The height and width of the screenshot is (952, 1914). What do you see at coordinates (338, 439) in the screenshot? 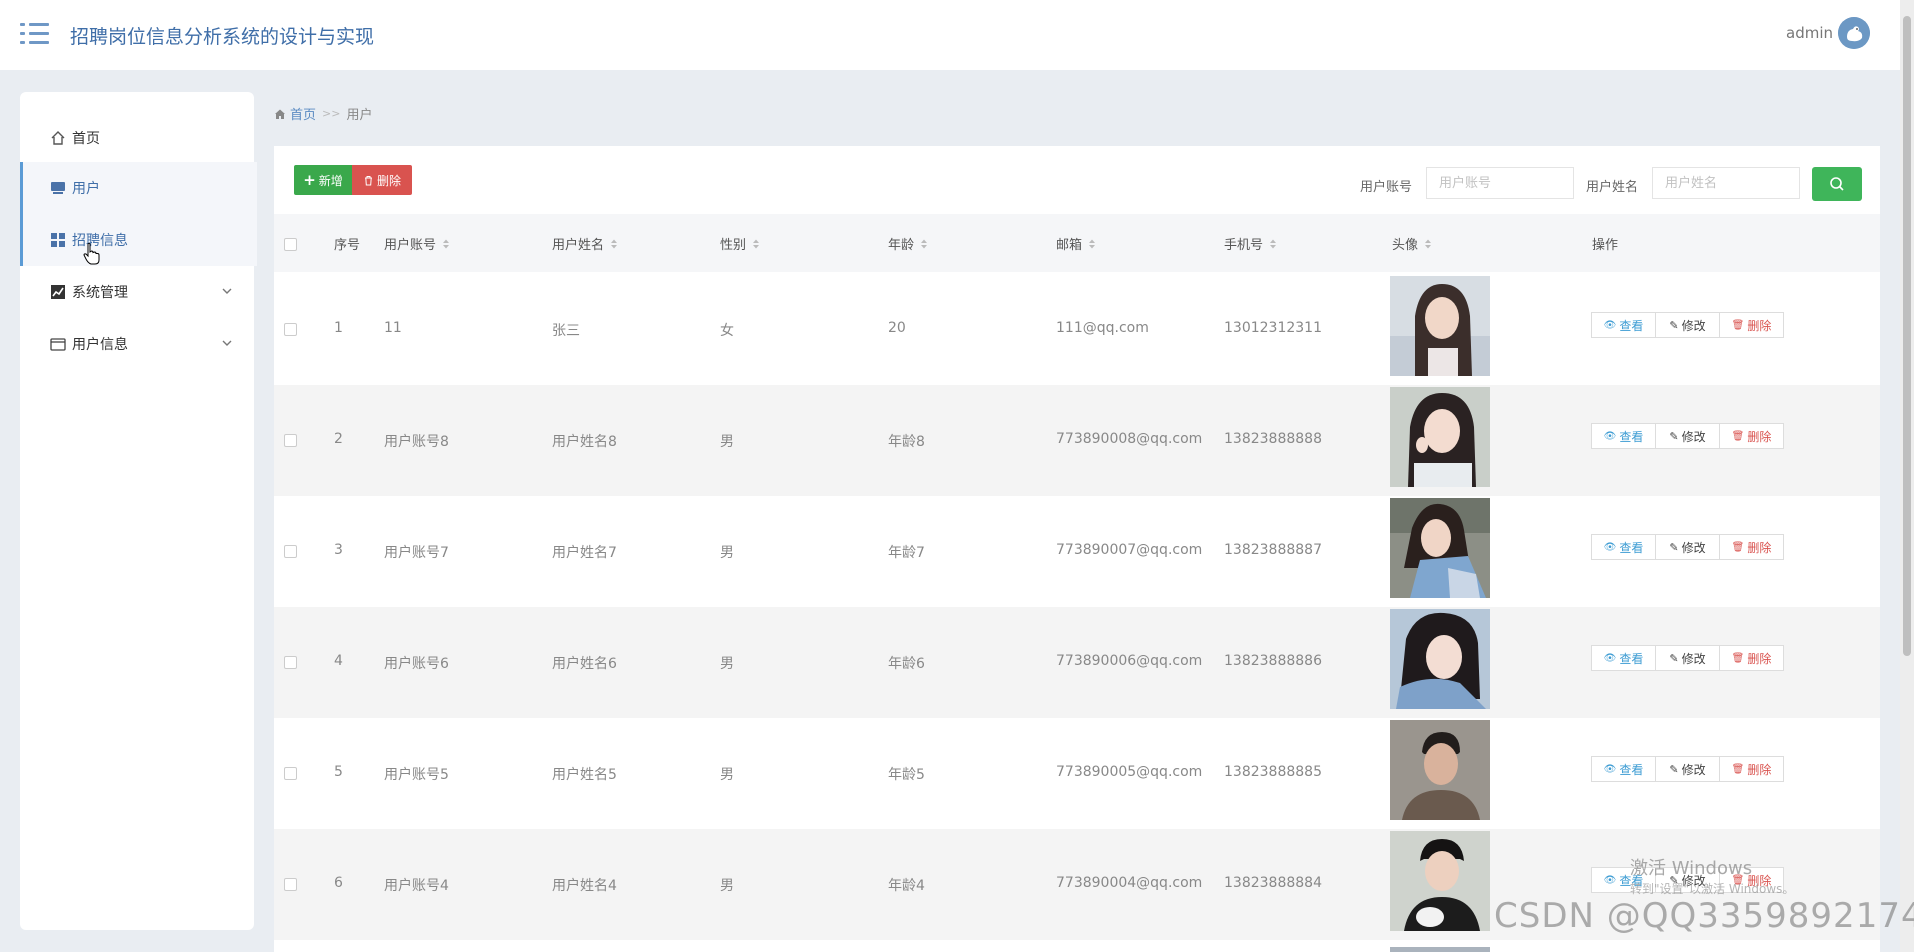
I see `cell-index: 2` at bounding box center [338, 439].